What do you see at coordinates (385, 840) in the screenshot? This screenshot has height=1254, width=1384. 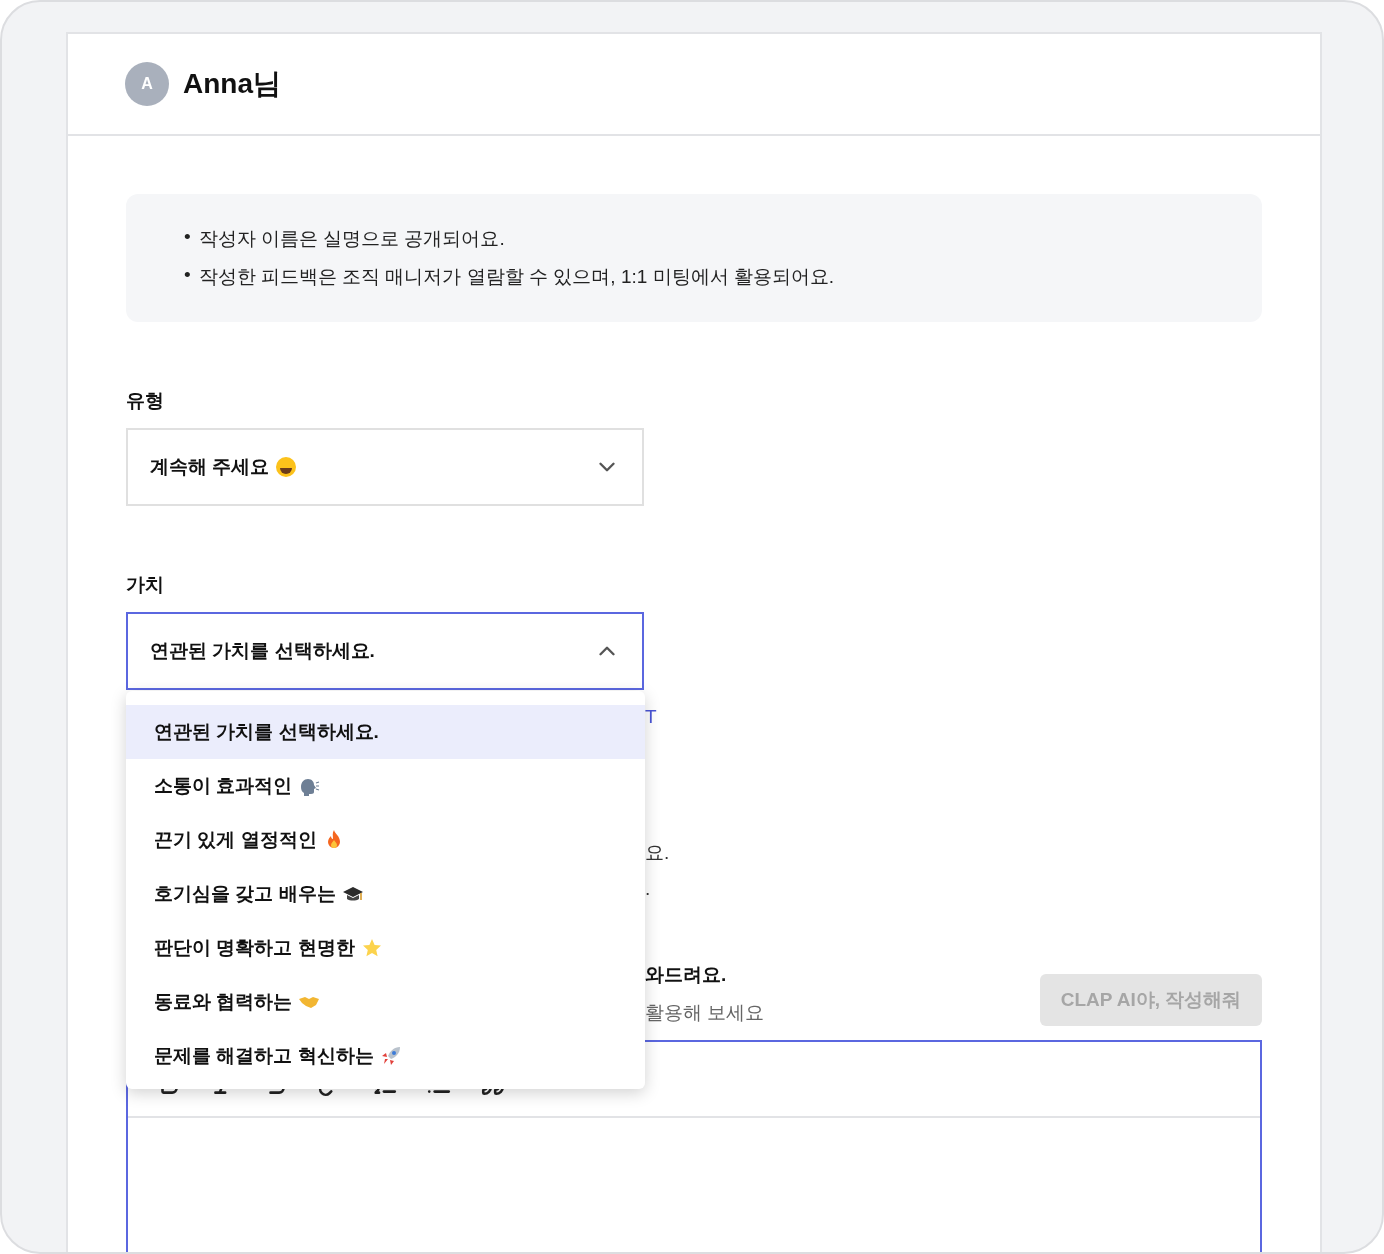 I see `dropdown-option: 끈기 있게 열정적인` at bounding box center [385, 840].